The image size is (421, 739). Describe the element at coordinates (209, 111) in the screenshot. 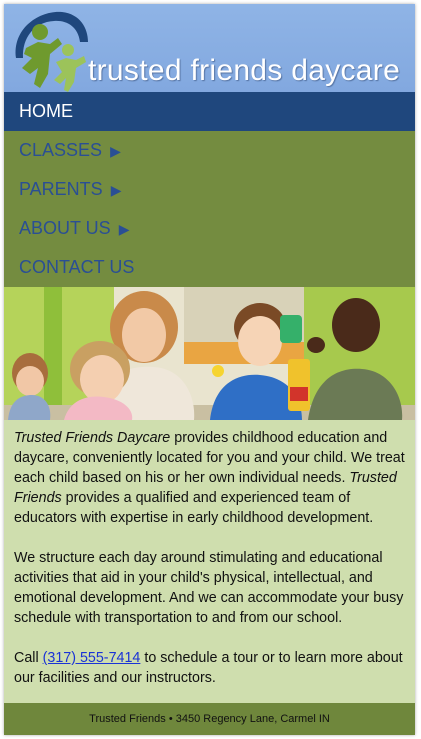

I see `nav-item-home: HOME` at that location.